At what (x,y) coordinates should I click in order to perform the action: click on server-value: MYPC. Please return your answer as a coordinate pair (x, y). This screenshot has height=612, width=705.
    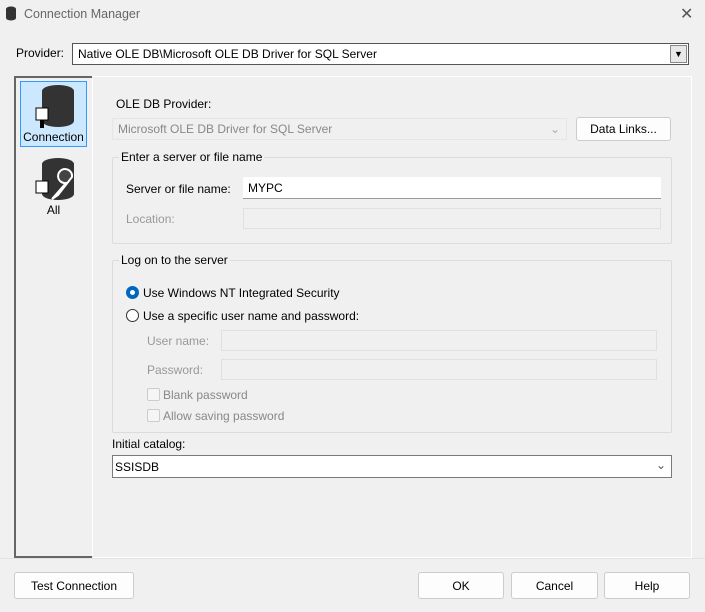
    Looking at the image, I should click on (265, 187).